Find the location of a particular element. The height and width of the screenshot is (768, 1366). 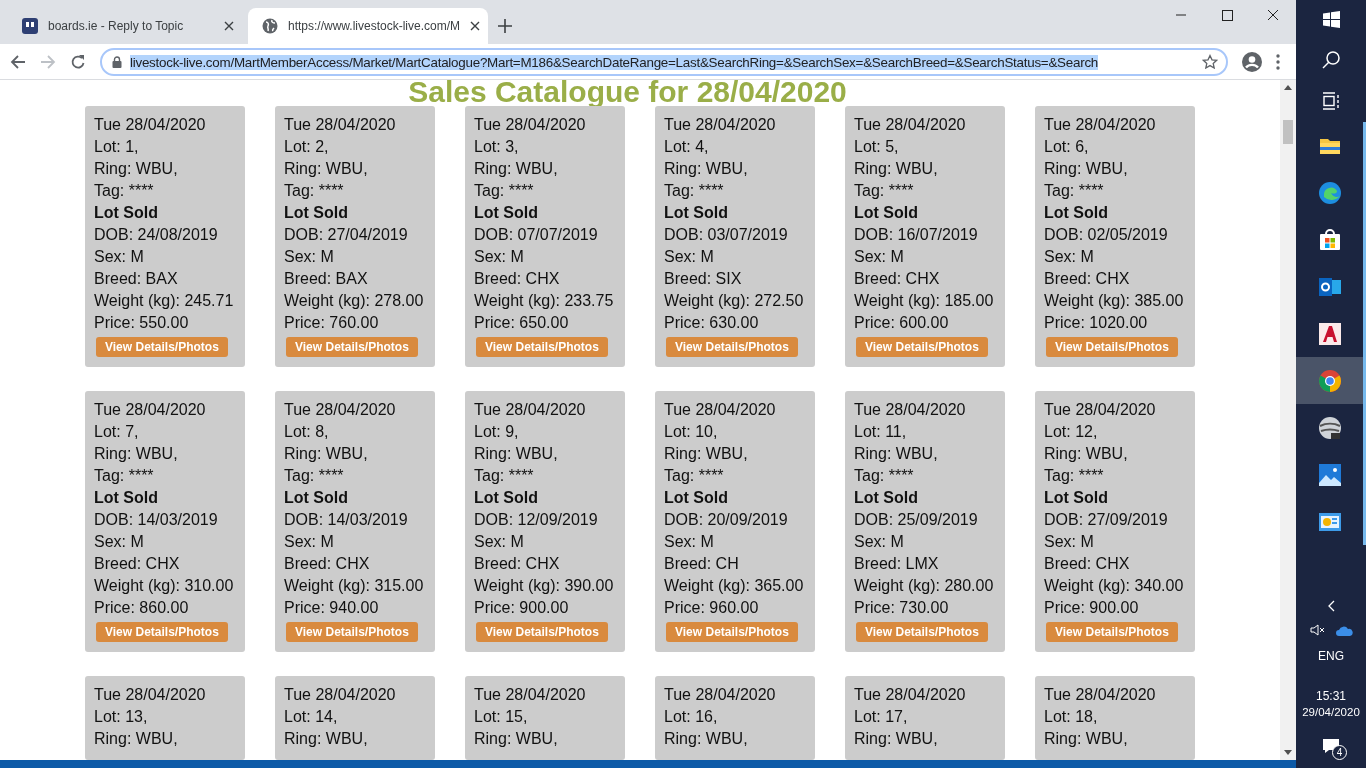

address-bar: livestock-live.com/MartMemberAccess/Market/MartCatalogue?Mart=M186&SearchDateRange=Last&SearchRing=&SearchSex=&SearchBreed=&SearchStatus=&Search is located at coordinates (664, 61).